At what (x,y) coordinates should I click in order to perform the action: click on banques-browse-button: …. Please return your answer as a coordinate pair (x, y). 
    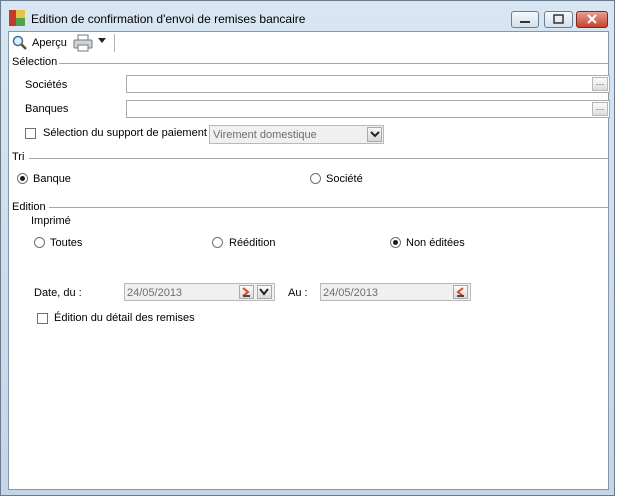
    Looking at the image, I should click on (600, 109).